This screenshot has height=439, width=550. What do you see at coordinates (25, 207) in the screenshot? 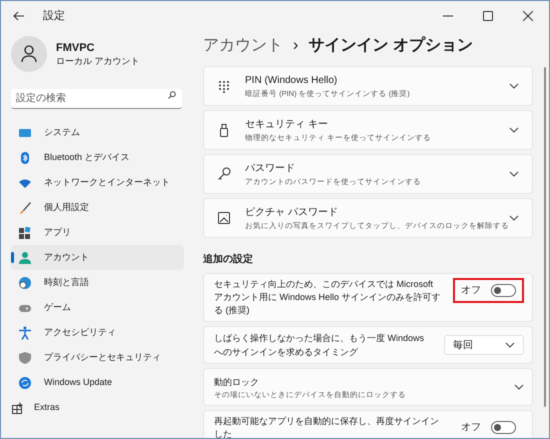
I see `brush-icon` at bounding box center [25, 207].